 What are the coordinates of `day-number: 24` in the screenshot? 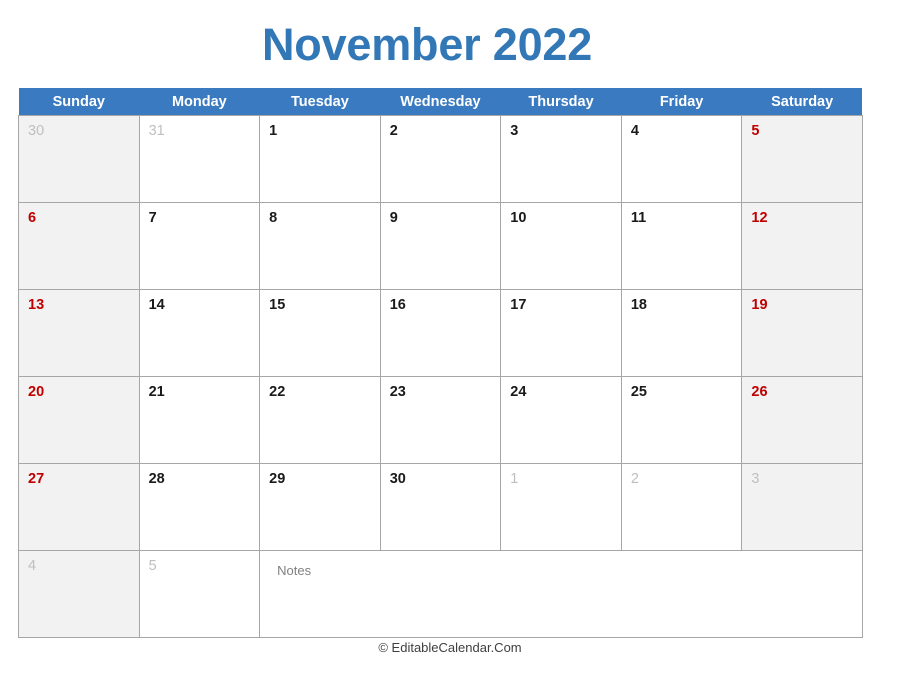 It's located at (518, 392).